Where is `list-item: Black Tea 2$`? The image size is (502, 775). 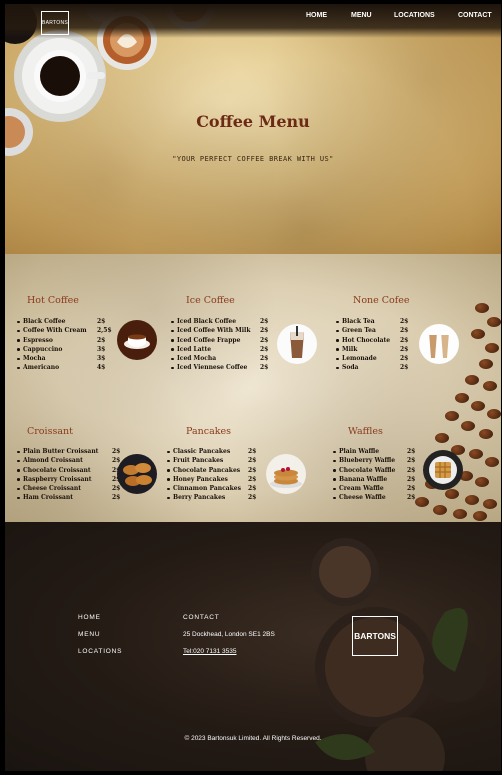
list-item: Black Tea 2$ is located at coordinates (376, 321).